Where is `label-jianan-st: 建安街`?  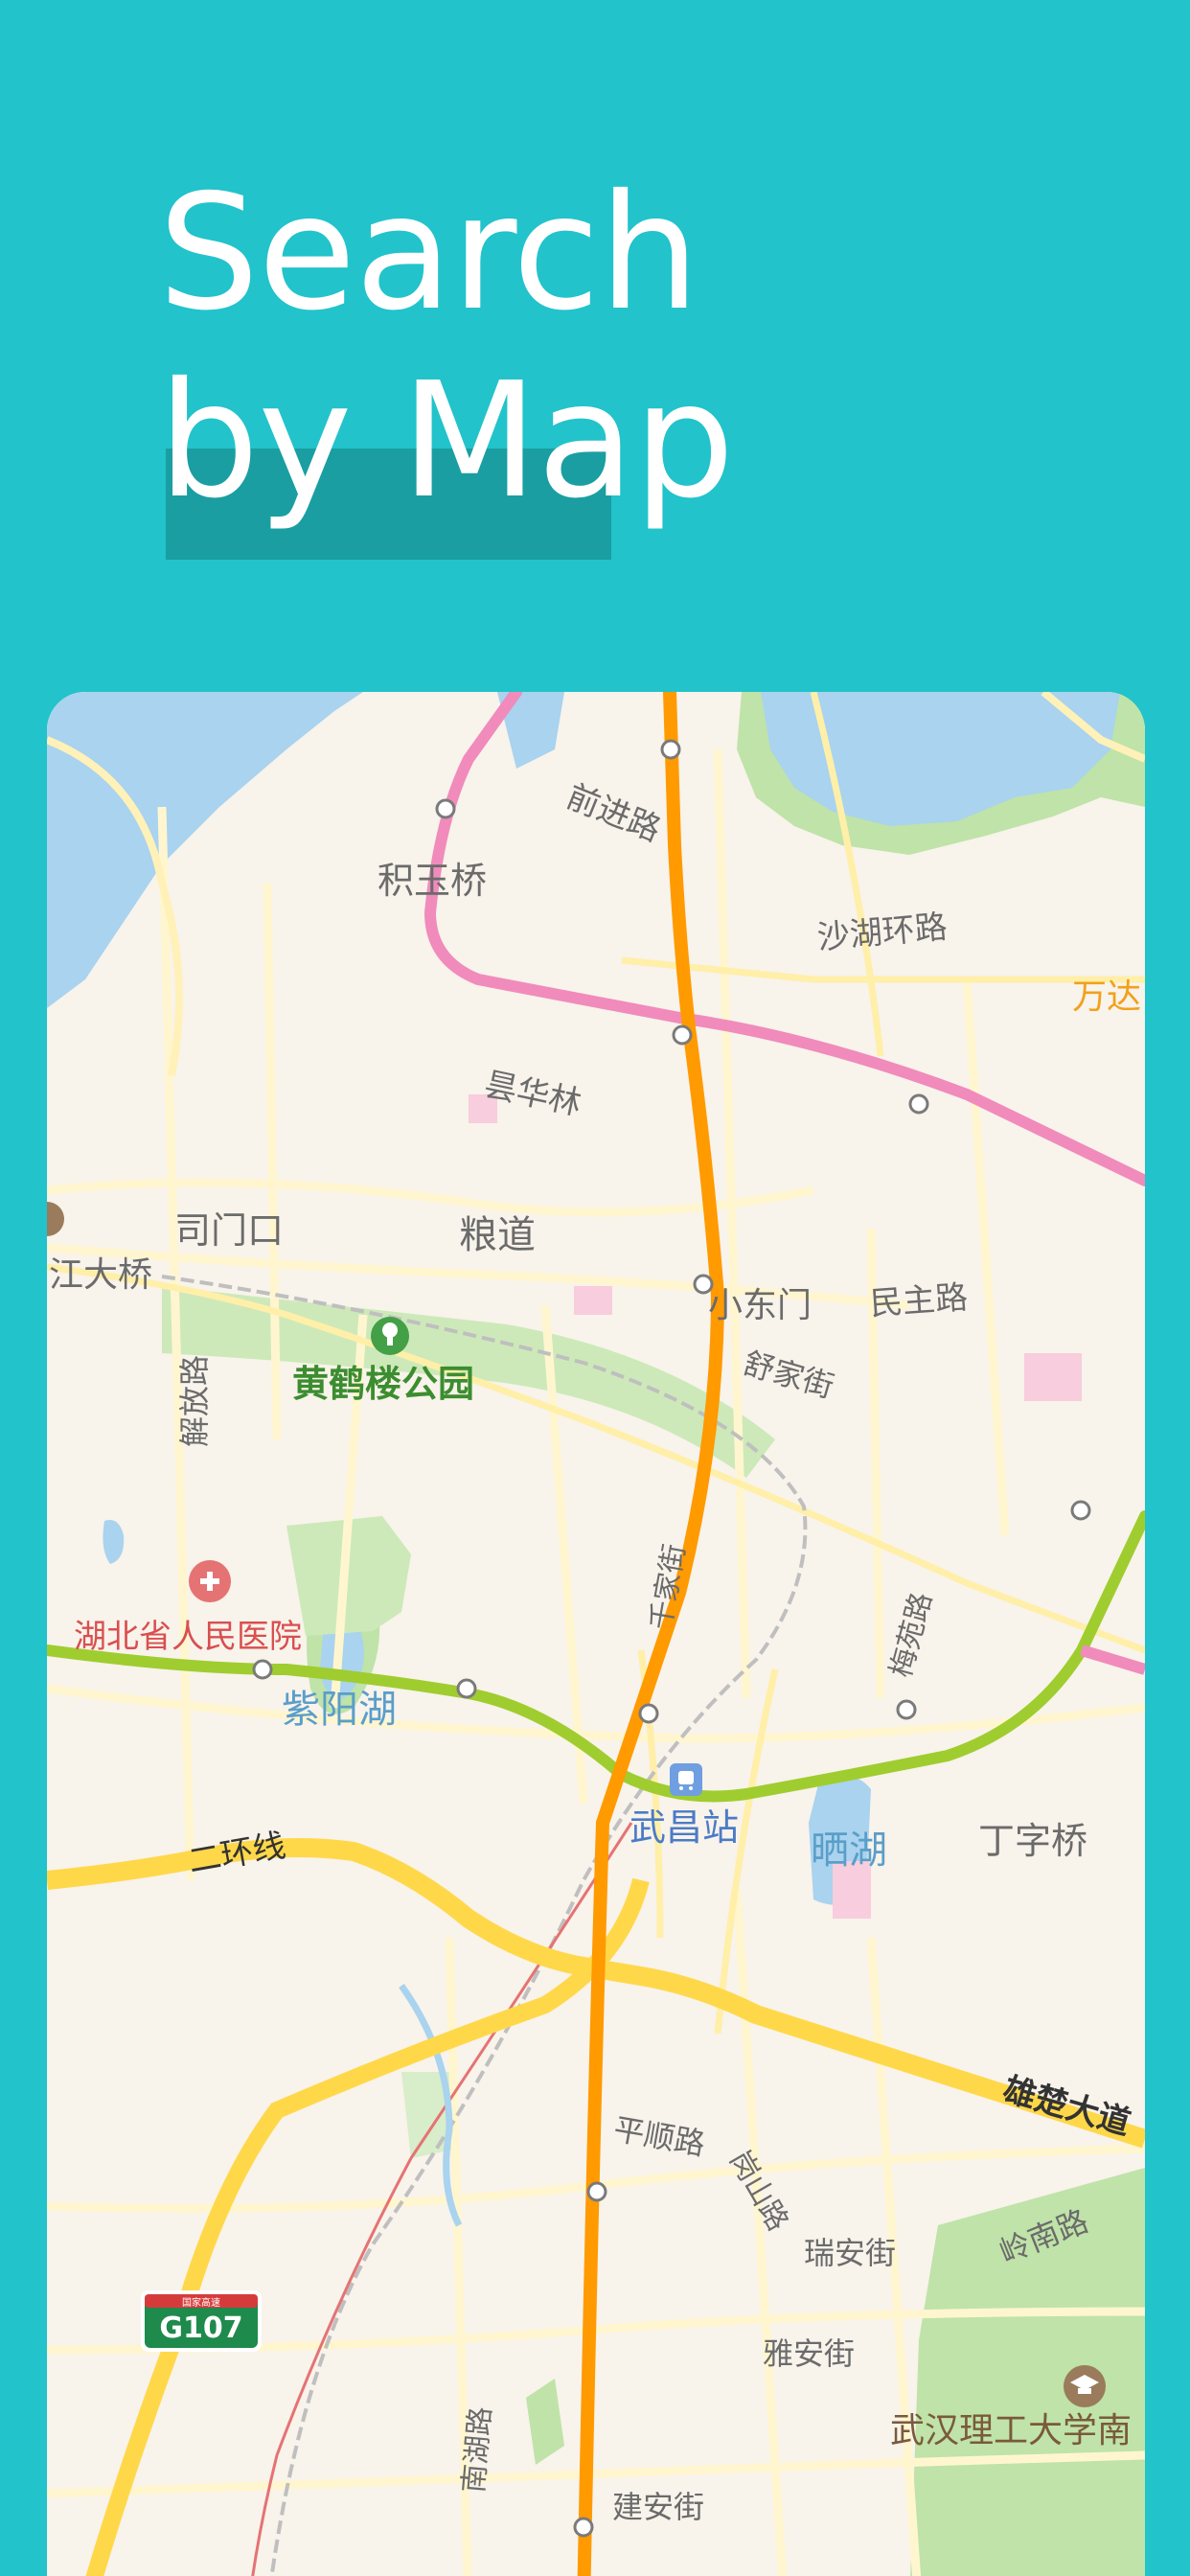
label-jianan-st: 建安街 is located at coordinates (658, 2507).